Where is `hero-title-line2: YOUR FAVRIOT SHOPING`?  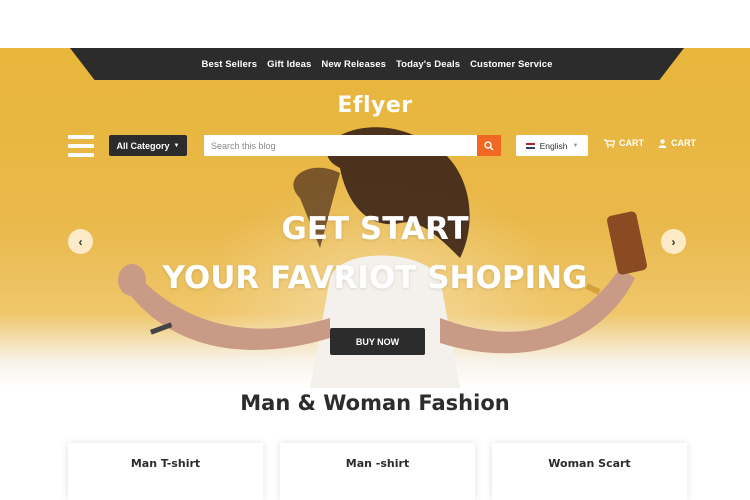
hero-title-line2: YOUR FAVRIOT SHOPING is located at coordinates (375, 278).